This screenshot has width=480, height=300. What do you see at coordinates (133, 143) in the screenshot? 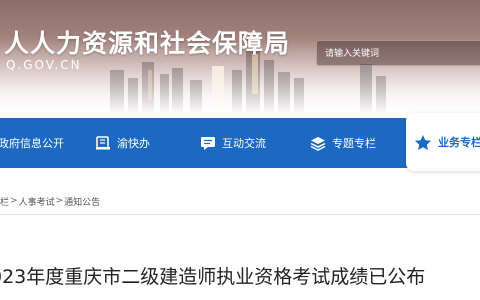
I see `nav-item-label: 渝快办` at bounding box center [133, 143].